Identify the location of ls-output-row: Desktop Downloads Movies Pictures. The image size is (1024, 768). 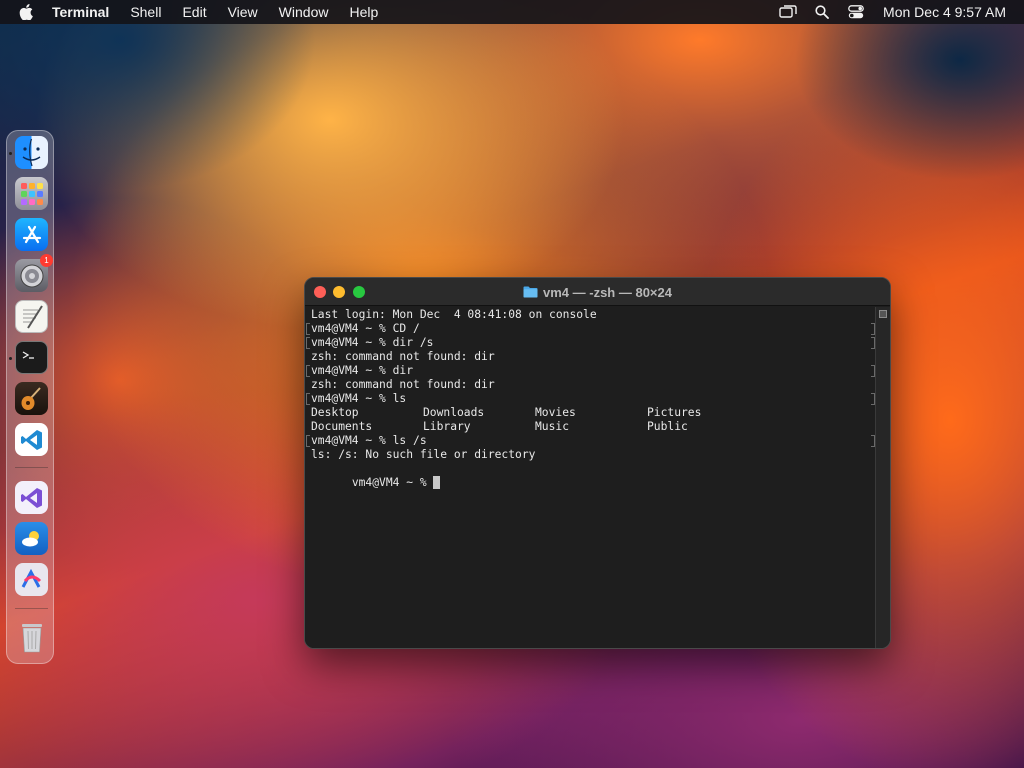
(591, 413).